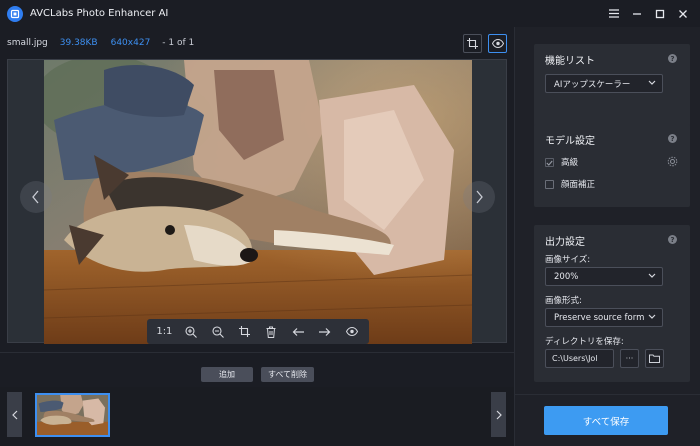  What do you see at coordinates (570, 141) in the screenshot?
I see `model-settings-title: モデル設定` at bounding box center [570, 141].